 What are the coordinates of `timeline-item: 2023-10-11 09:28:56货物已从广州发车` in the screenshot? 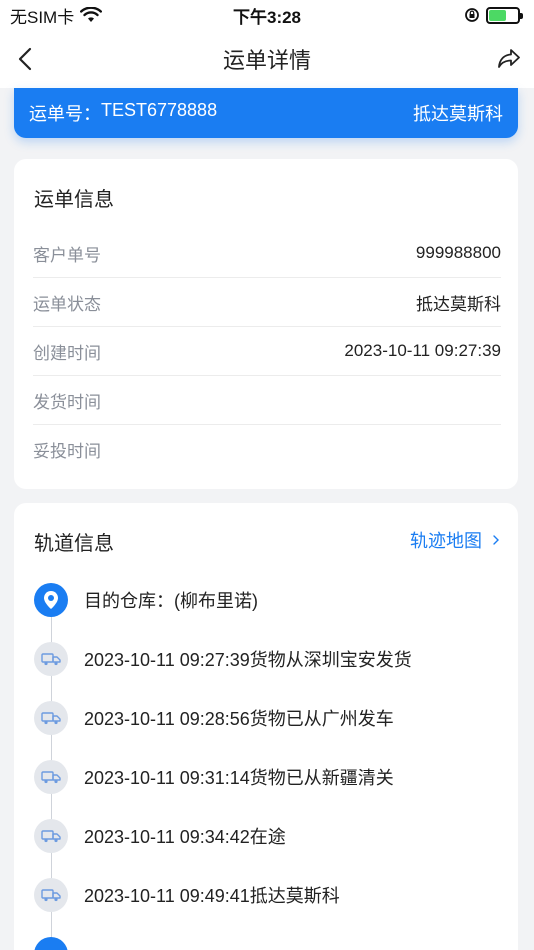 It's located at (269, 718).